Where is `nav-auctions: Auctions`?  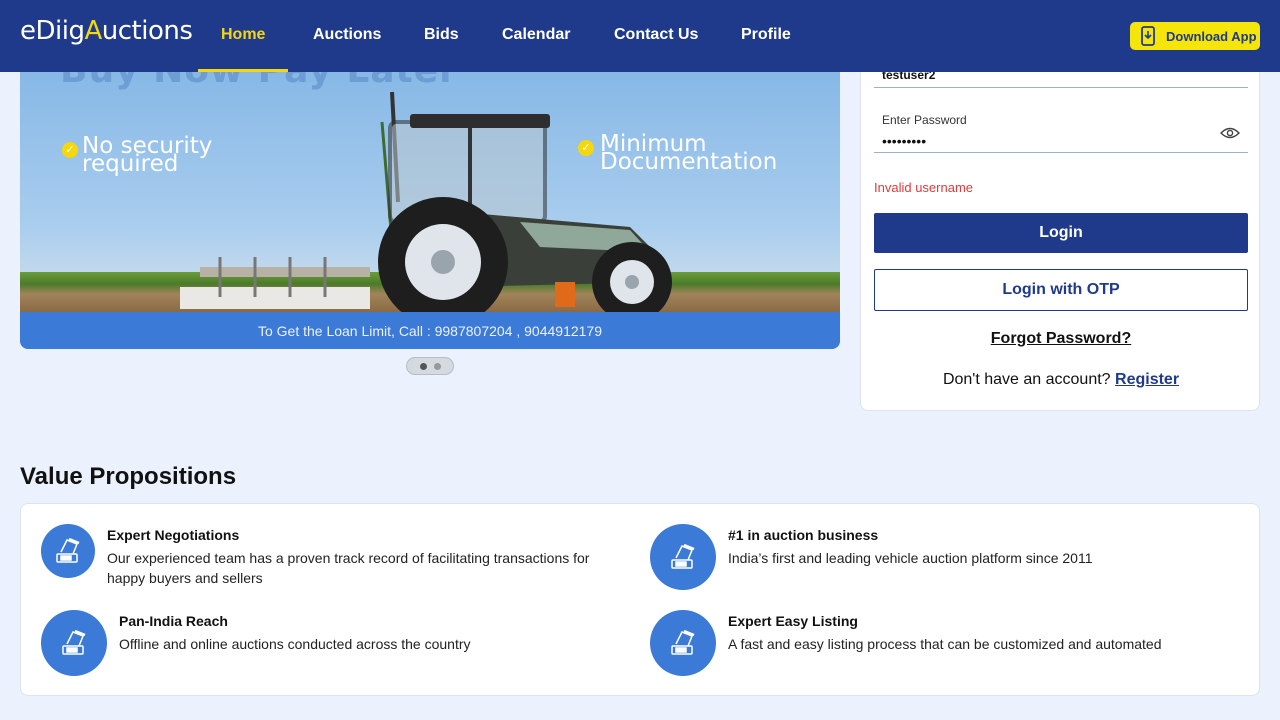
nav-auctions: Auctions is located at coordinates (347, 35).